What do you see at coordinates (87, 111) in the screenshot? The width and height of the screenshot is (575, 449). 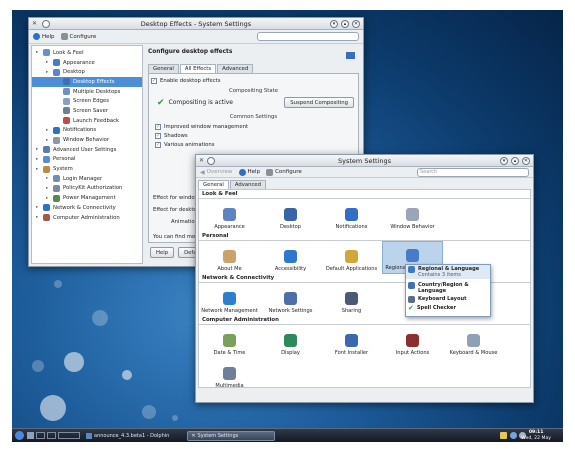 I see `tree-item: Screen Saver` at bounding box center [87, 111].